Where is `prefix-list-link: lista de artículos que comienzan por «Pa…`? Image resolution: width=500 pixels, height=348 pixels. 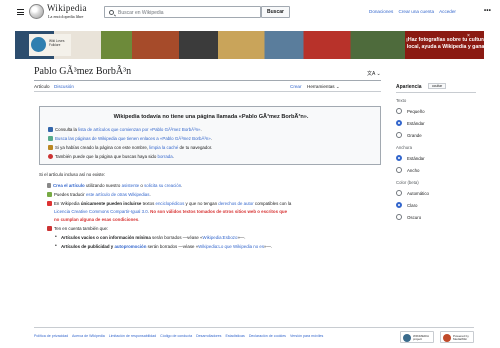 prefix-list-link: lista de artículos que comienzan por «Pa… is located at coordinates (139, 129).